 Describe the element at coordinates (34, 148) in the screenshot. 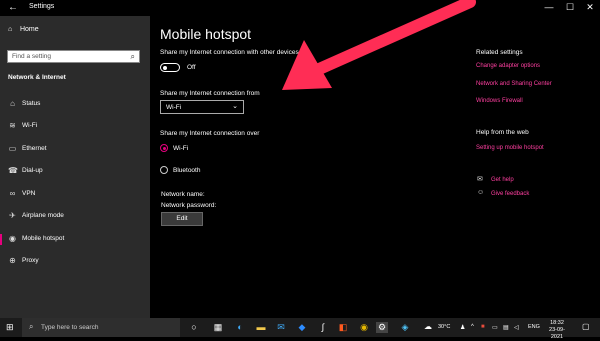

I see `sidebar-item-label: Ethernet` at that location.